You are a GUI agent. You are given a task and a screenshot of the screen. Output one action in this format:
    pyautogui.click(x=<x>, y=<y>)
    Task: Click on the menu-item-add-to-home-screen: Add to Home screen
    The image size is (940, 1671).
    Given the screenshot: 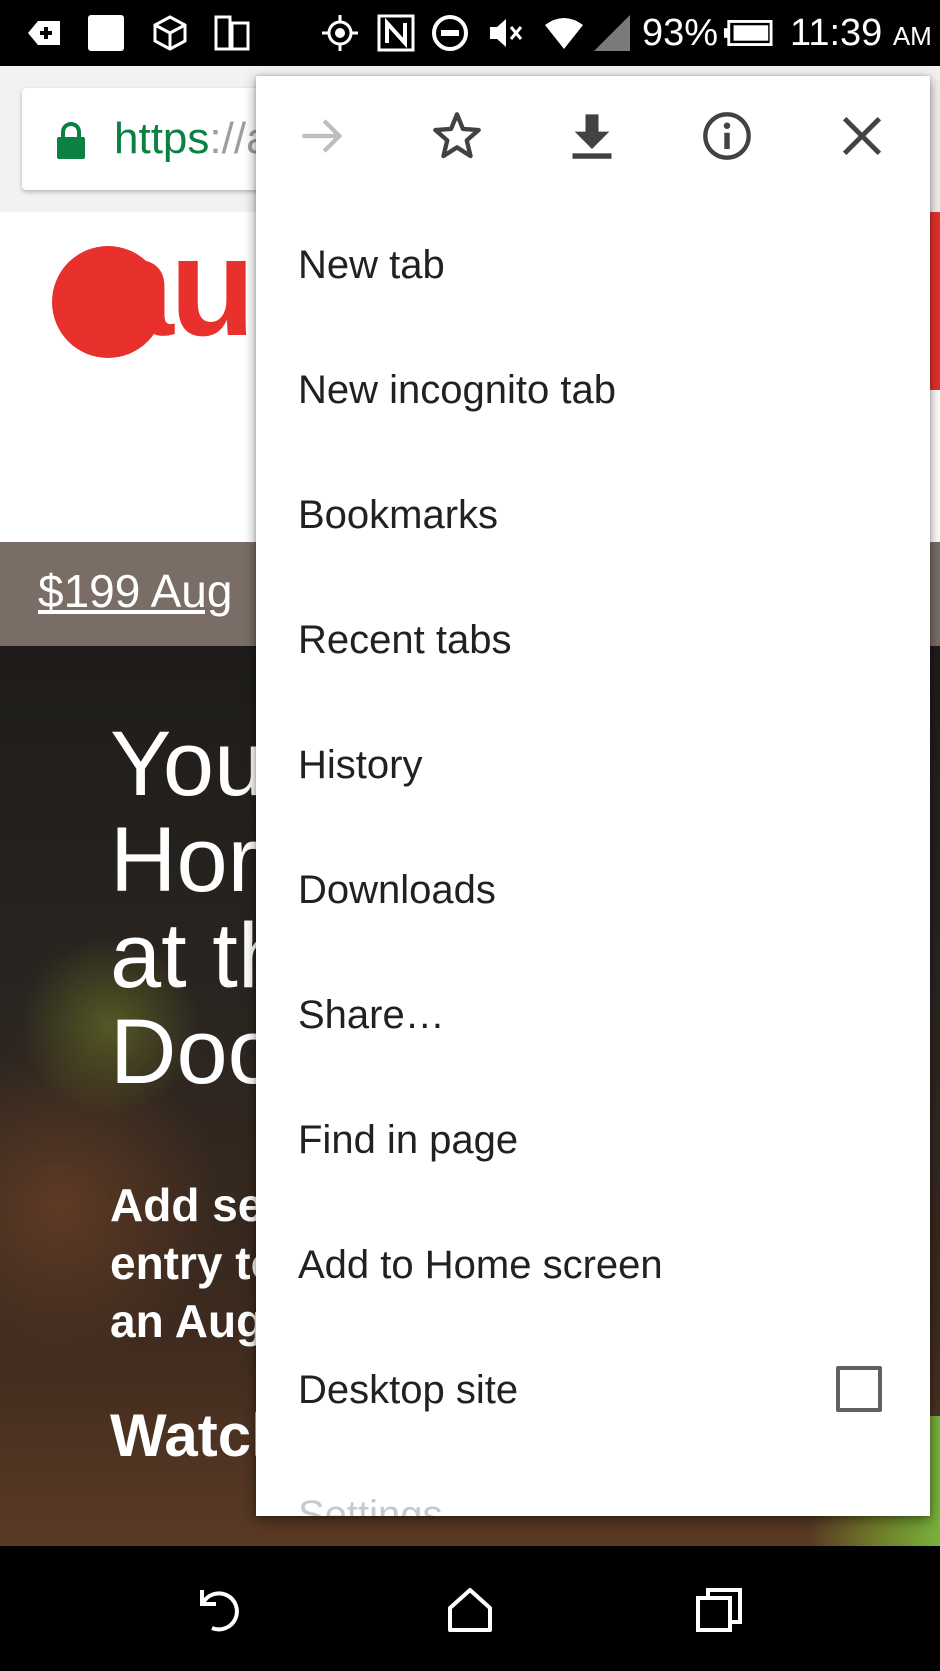 What is the action you would take?
    pyautogui.click(x=593, y=1265)
    